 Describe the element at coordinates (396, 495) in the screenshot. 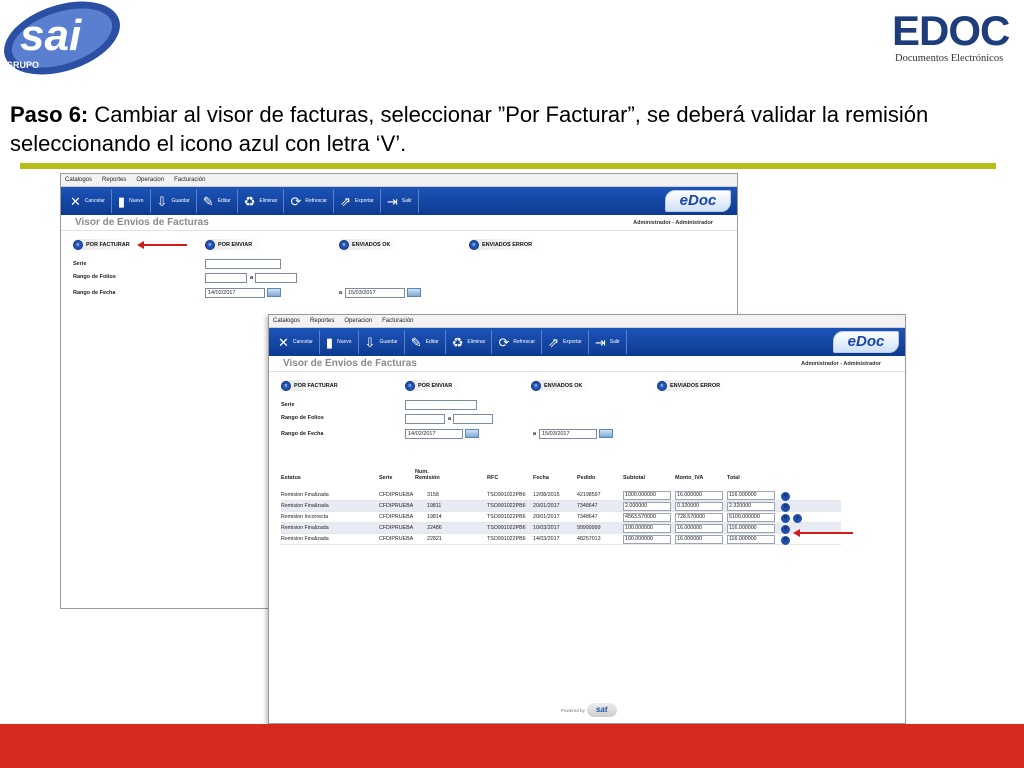

I see `cell-serie: CFDIPRUEBA` at that location.